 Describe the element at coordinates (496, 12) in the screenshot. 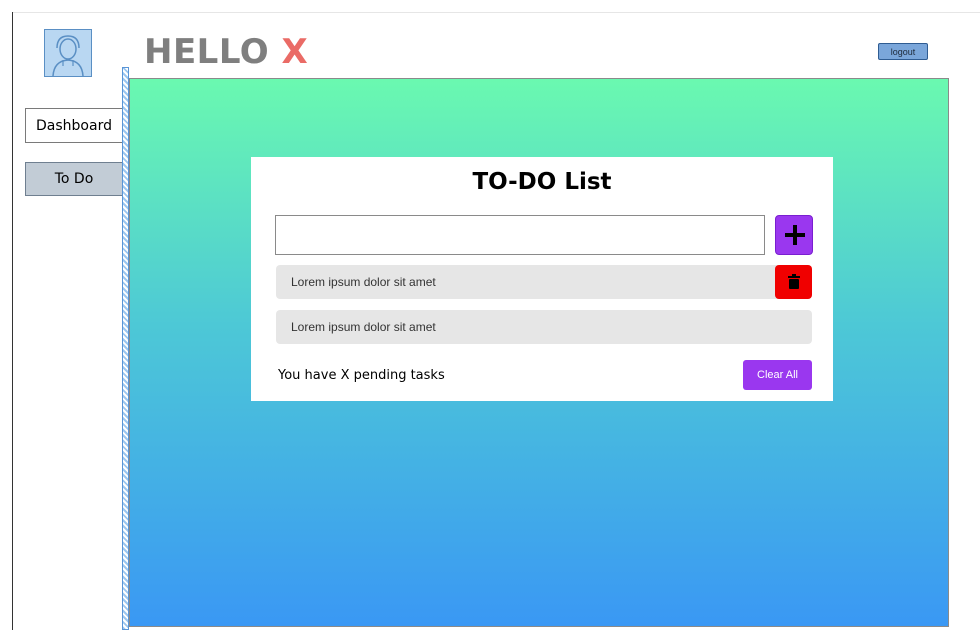

I see `frame-top-border` at that location.